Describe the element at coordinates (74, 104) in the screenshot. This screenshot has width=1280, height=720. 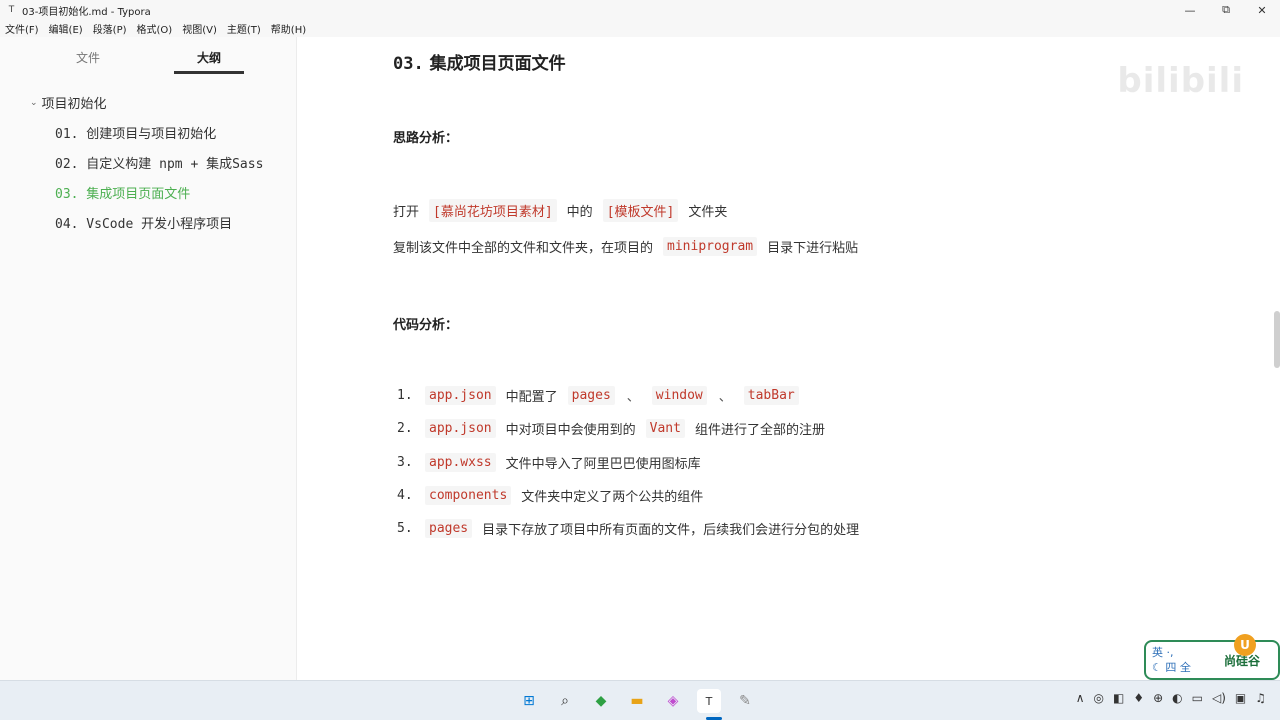
I see `outline-root-label: 项目初始化` at that location.